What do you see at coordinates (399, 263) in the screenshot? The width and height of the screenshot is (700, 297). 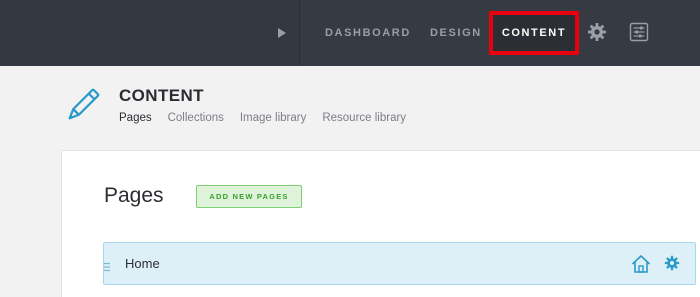 I see `page-row-home: Home` at bounding box center [399, 263].